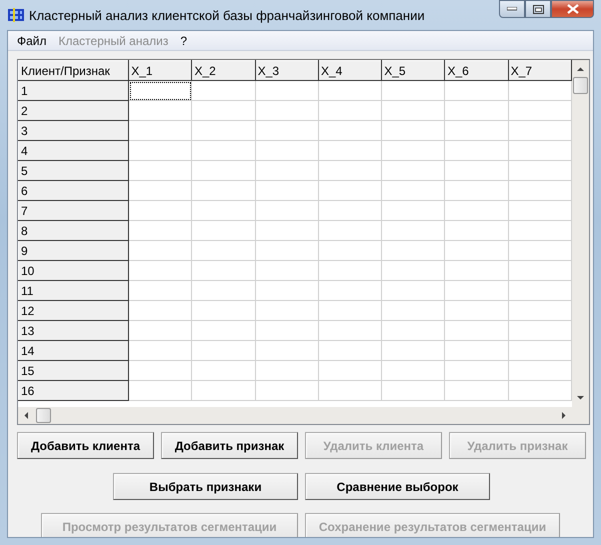 Image resolution: width=601 pixels, height=545 pixels. I want to click on row-header: 11, so click(73, 290).